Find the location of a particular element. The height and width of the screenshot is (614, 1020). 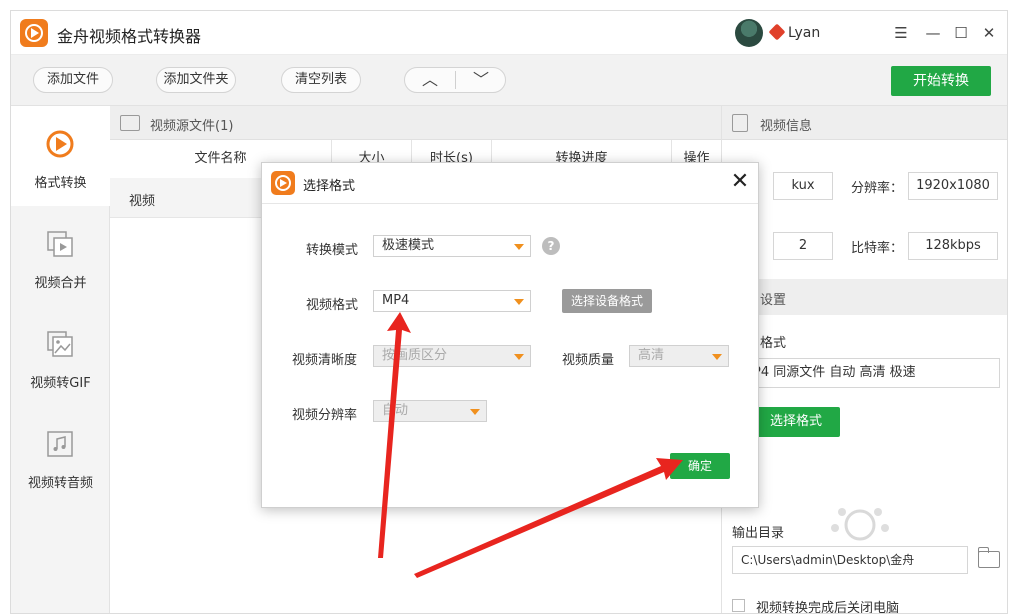

output-format-field: P4 同源文件 自动 高清 极速 is located at coordinates (866, 373).